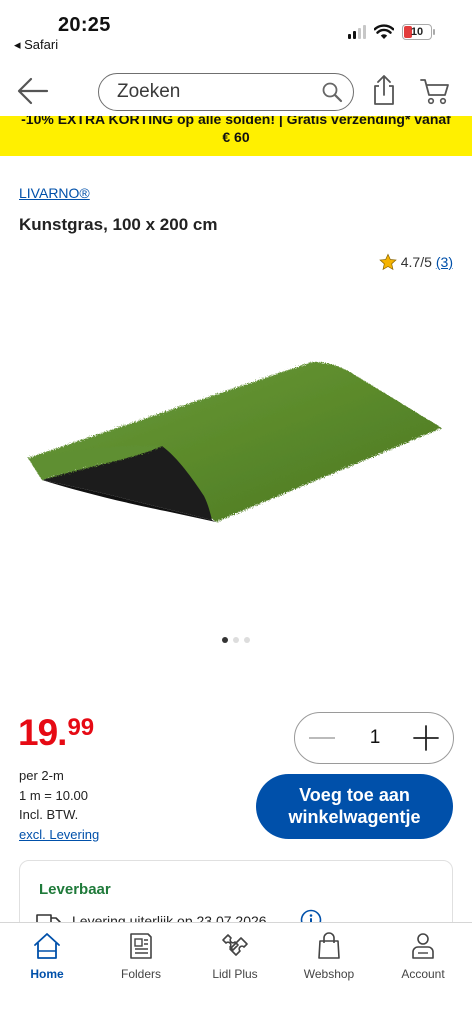 The image size is (472, 1024). I want to click on bottom-tab-bar: Home Folders Lidl Plus Webshop Account, so click(236, 973).